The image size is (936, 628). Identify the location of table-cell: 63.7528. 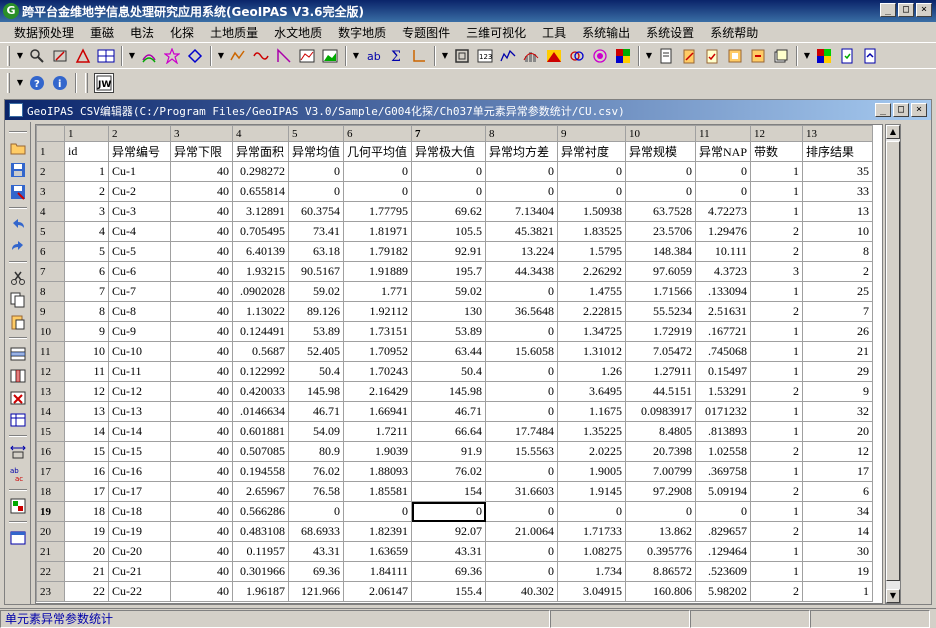
(661, 211).